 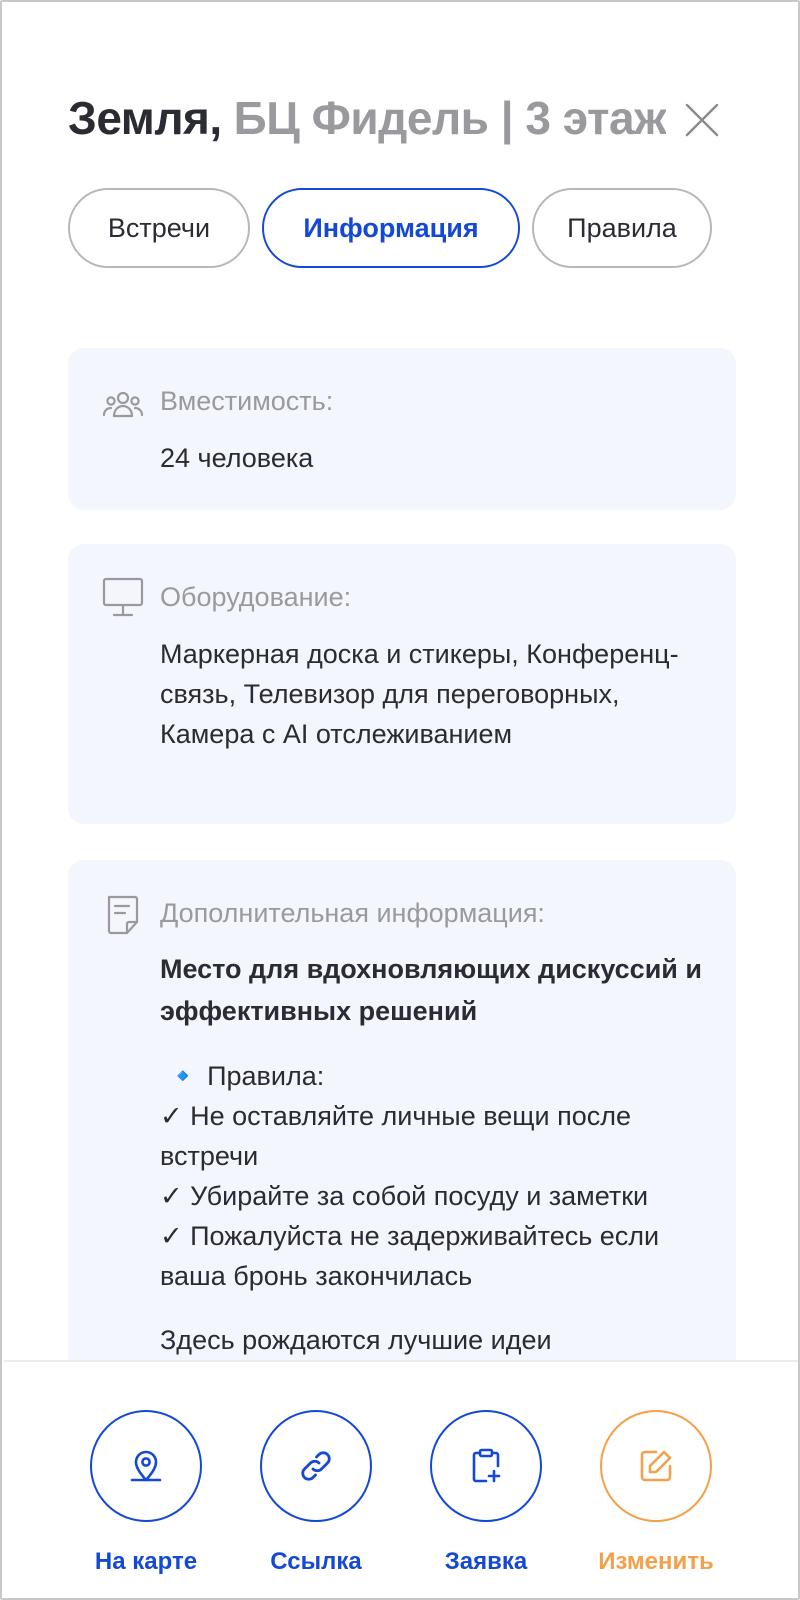 I want to click on tab-information: Информация, so click(x=391, y=228).